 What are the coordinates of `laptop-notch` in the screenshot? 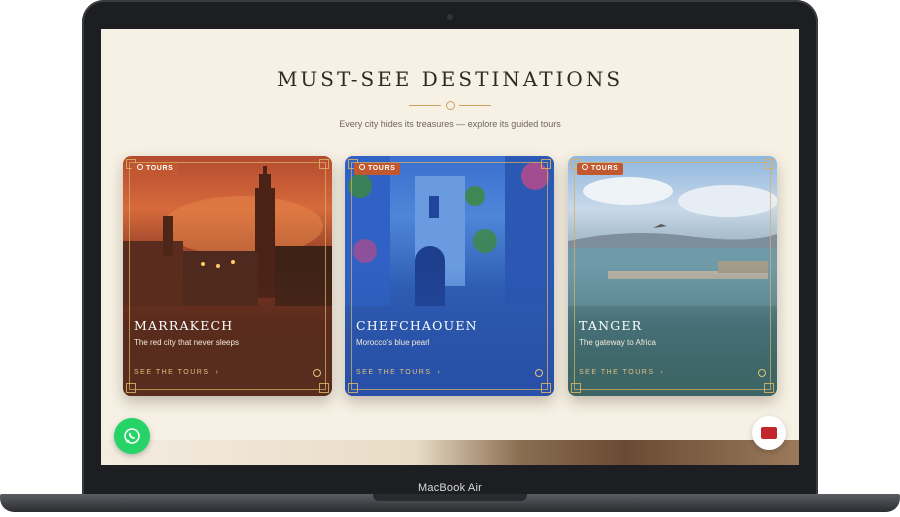 It's located at (450, 497).